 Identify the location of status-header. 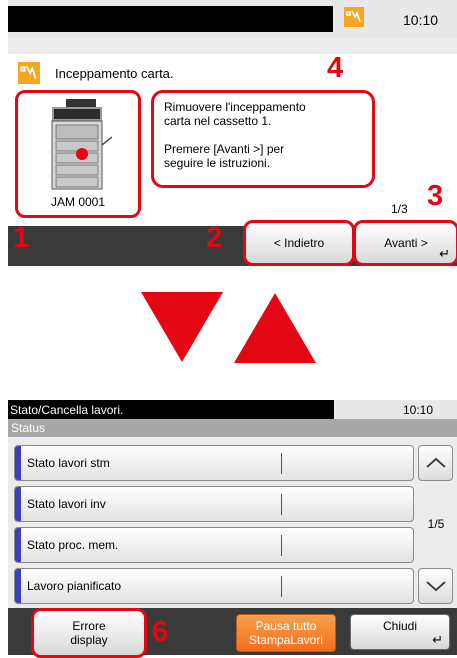
(232, 428).